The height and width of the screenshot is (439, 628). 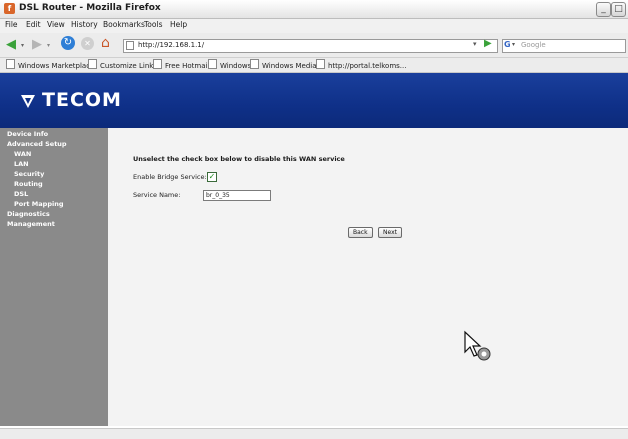 What do you see at coordinates (314, 9) in the screenshot?
I see `window-titlebar: f DSL Router - Mozilla Firefox _ □` at bounding box center [314, 9].